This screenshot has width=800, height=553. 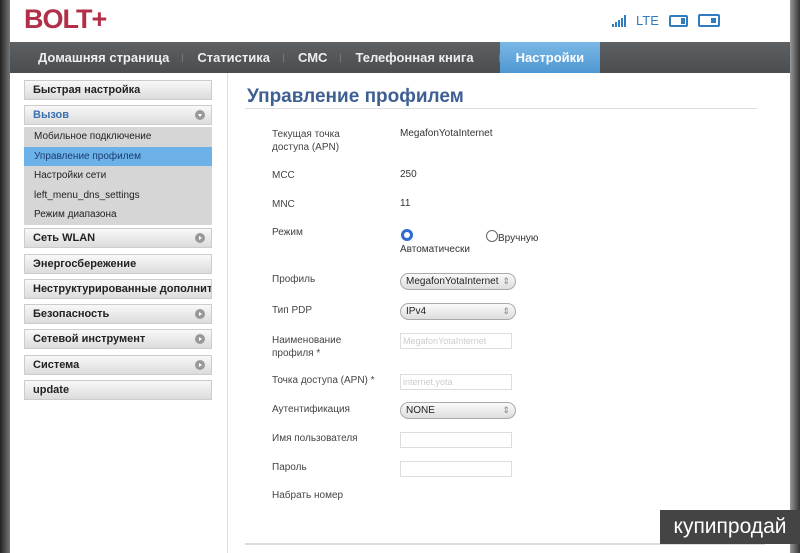 I want to click on submenu-item-network-settings: Настройки сети, so click(x=118, y=176).